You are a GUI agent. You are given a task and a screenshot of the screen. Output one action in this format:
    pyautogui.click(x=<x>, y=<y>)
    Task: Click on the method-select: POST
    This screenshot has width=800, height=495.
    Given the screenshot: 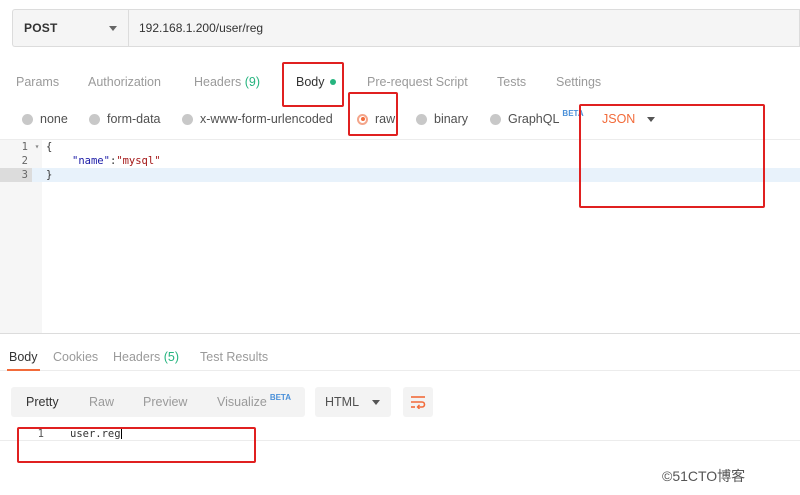 What is the action you would take?
    pyautogui.click(x=70, y=28)
    